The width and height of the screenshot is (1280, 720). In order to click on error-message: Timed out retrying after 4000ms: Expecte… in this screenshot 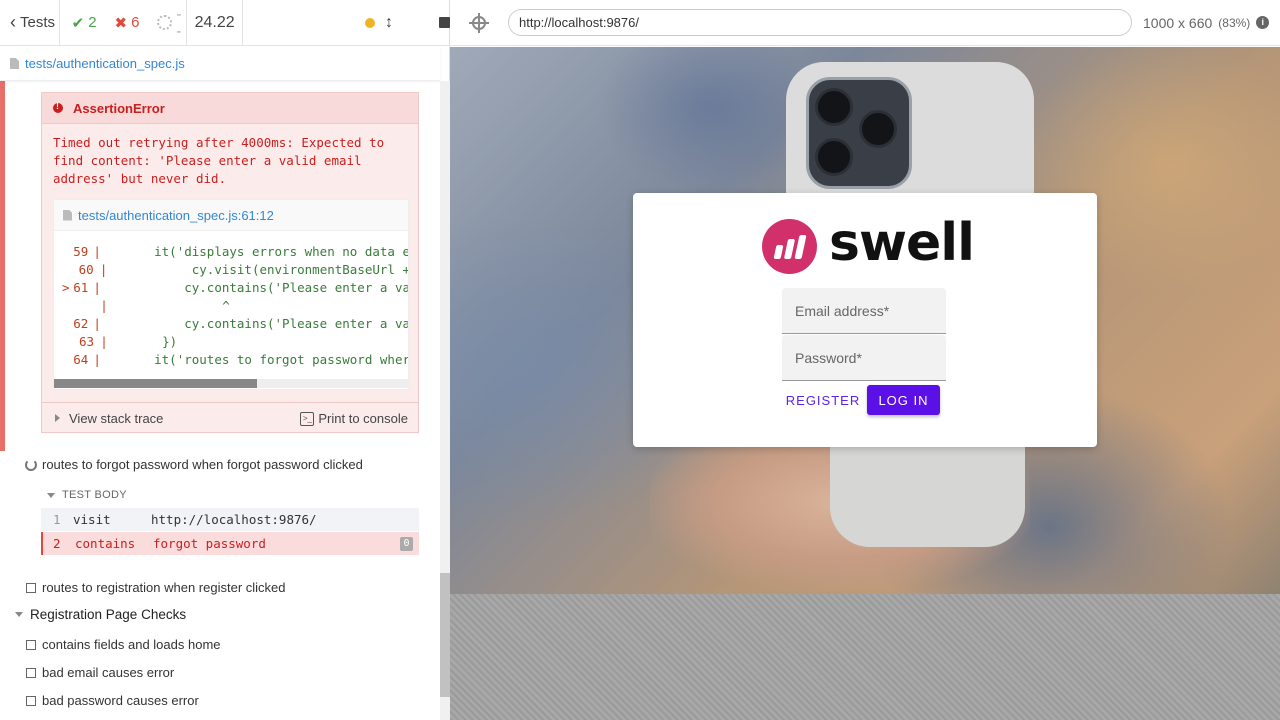, I will do `click(219, 160)`.